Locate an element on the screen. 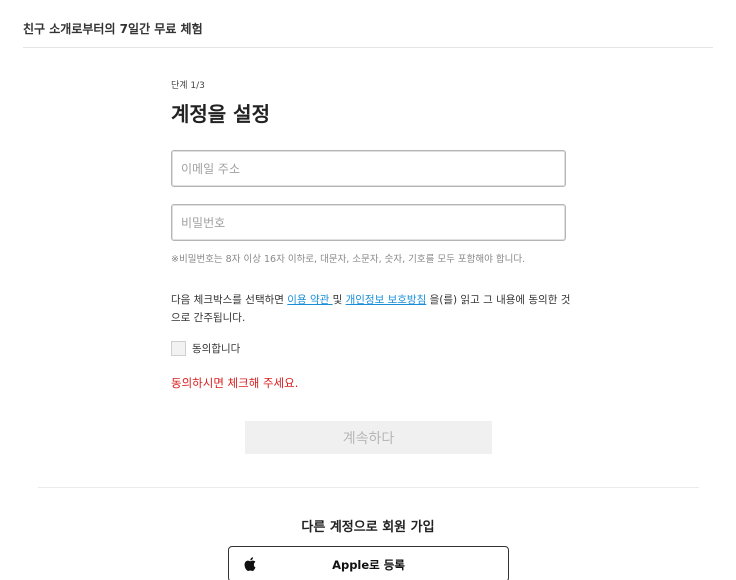  apple-signup-label: Apple로 등록 is located at coordinates (368, 565).